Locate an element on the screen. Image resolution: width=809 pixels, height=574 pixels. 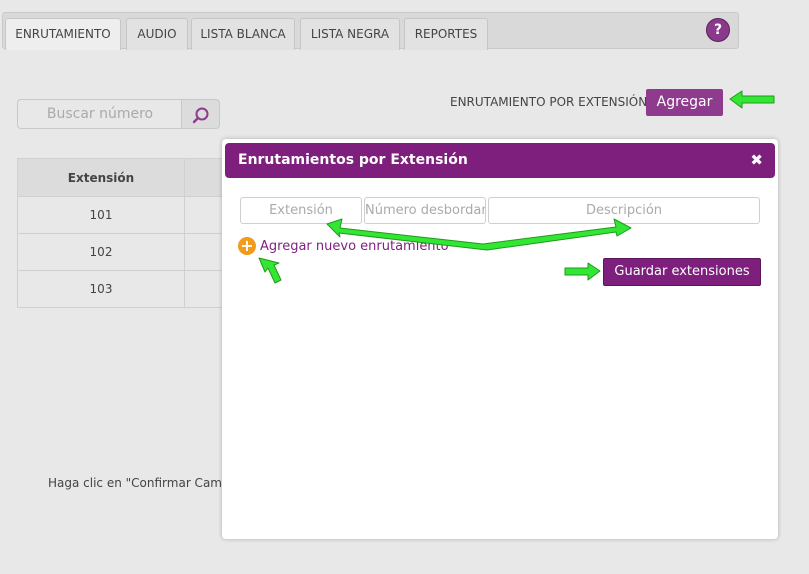
add-new-routing-link: Agregar nuevo enrutamiento is located at coordinates (354, 246).